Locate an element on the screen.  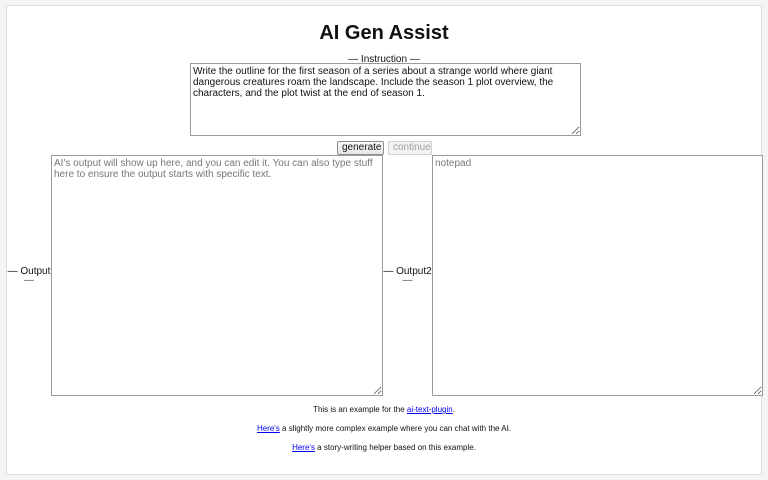
instruction-textarea is located at coordinates (385, 99).